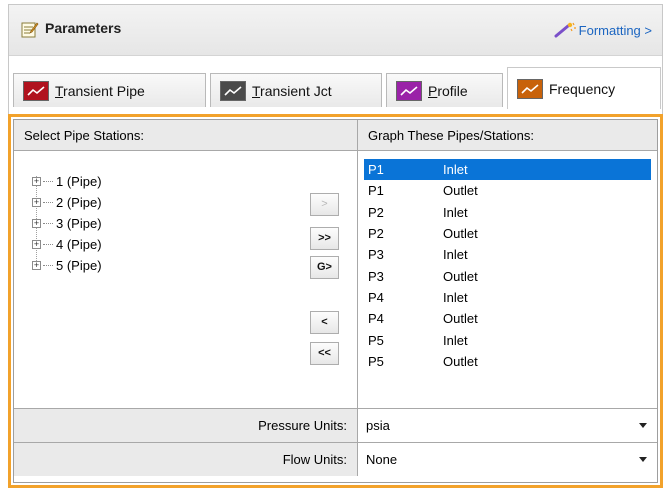  What do you see at coordinates (324, 267) in the screenshot?
I see `graph-station-button: G>` at bounding box center [324, 267].